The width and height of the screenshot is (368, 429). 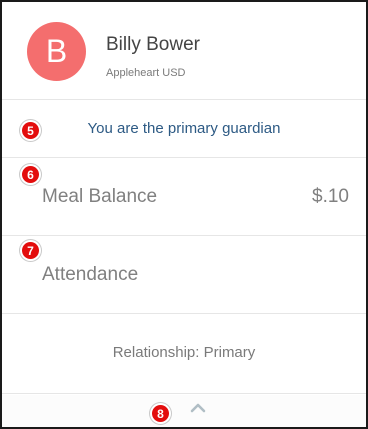 I want to click on step-marker-6: 6, so click(x=30, y=174).